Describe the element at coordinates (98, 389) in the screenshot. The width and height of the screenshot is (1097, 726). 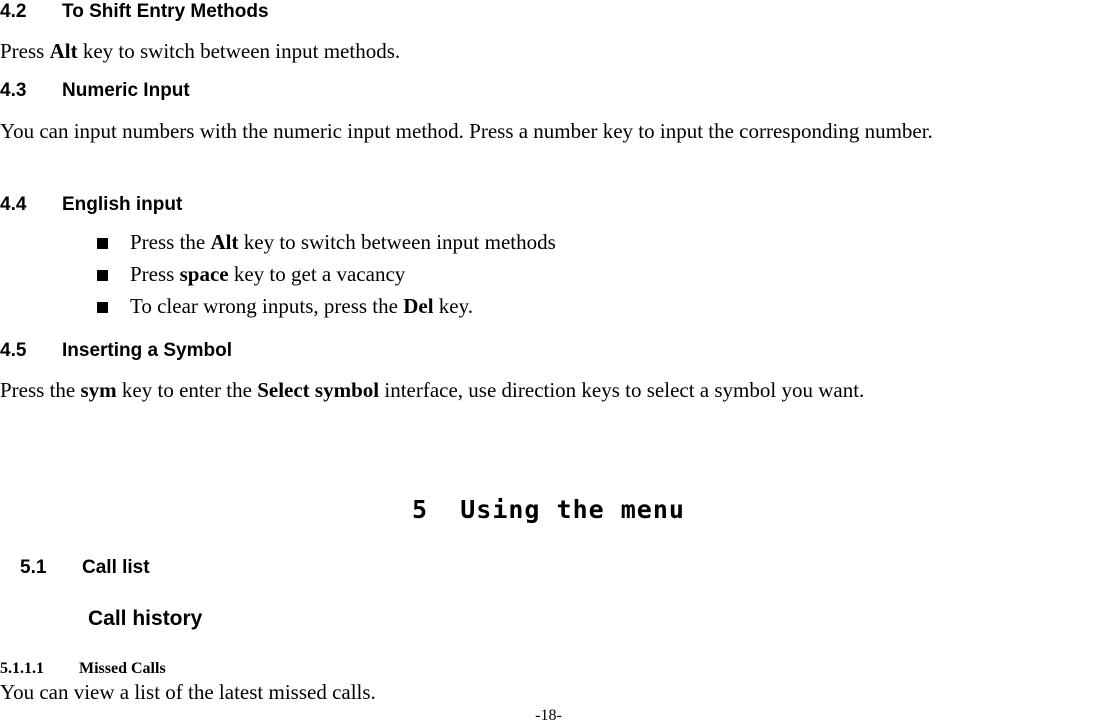
I see `paragraph-4-5-bold-sym: sym` at that location.